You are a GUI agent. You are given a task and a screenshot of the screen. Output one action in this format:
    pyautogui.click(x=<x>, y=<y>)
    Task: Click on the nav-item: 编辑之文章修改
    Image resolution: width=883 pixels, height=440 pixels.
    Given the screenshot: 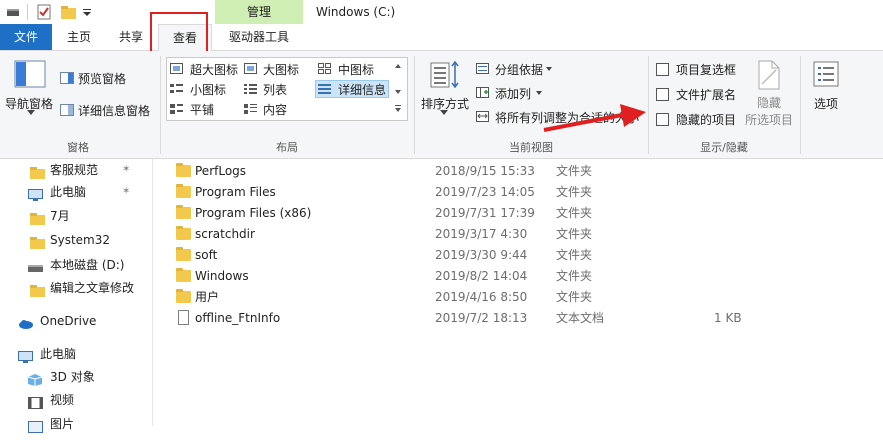 What is the action you would take?
    pyautogui.click(x=75, y=288)
    